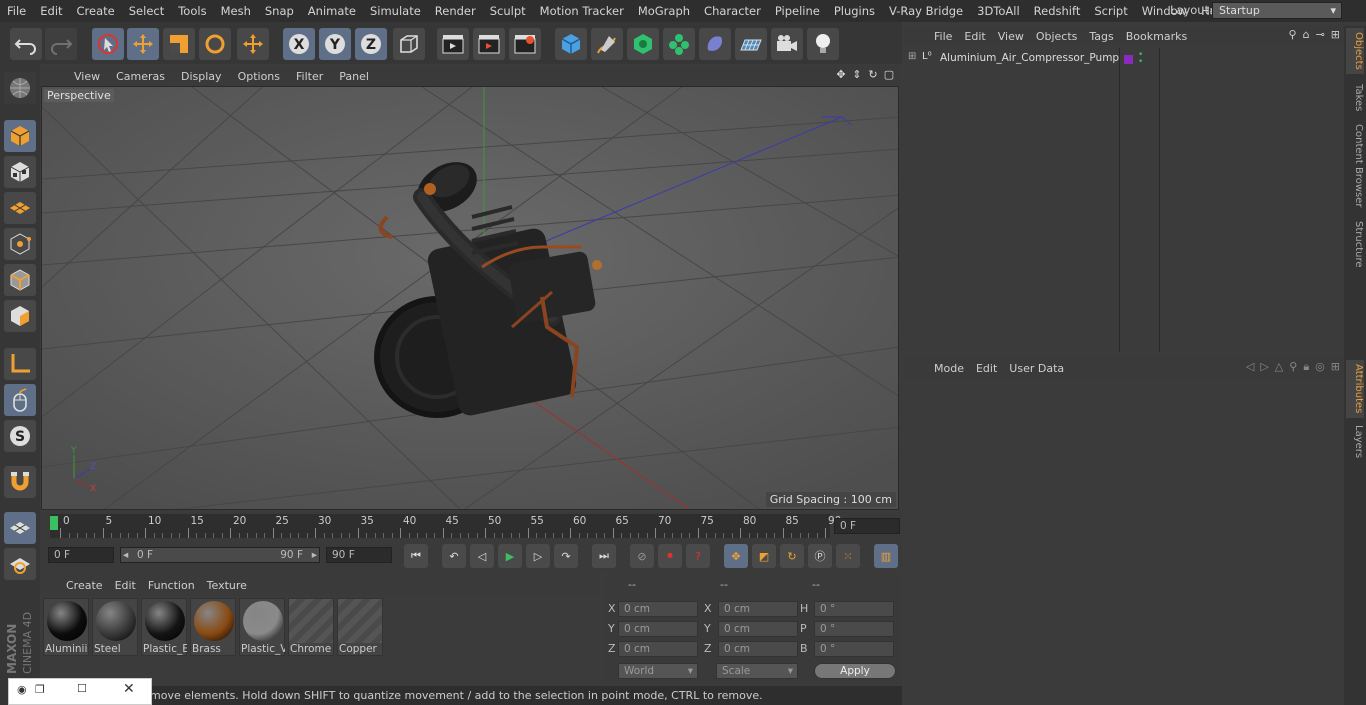  I want to click on viewport-menu-panel: Panel, so click(354, 76).